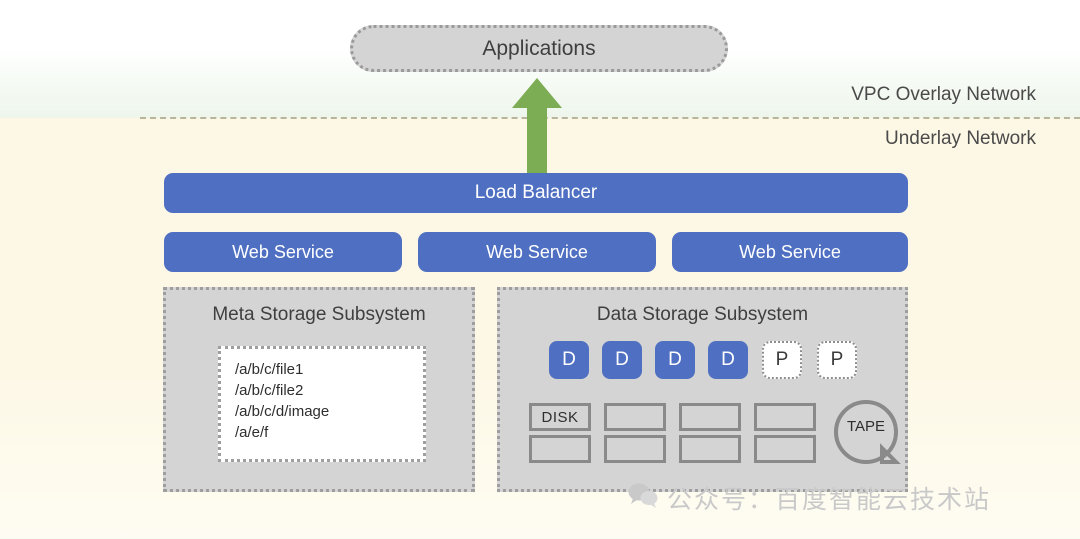 The width and height of the screenshot is (1080, 539). What do you see at coordinates (269, 390) in the screenshot?
I see `list-item: /a/b/c/file2` at bounding box center [269, 390].